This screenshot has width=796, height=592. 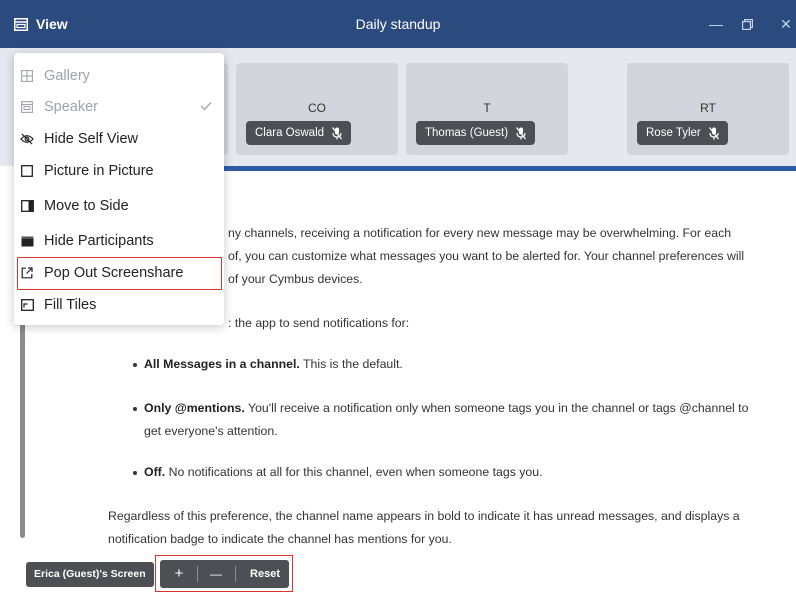 I want to click on fill-tiles-icon, so click(x=27, y=305).